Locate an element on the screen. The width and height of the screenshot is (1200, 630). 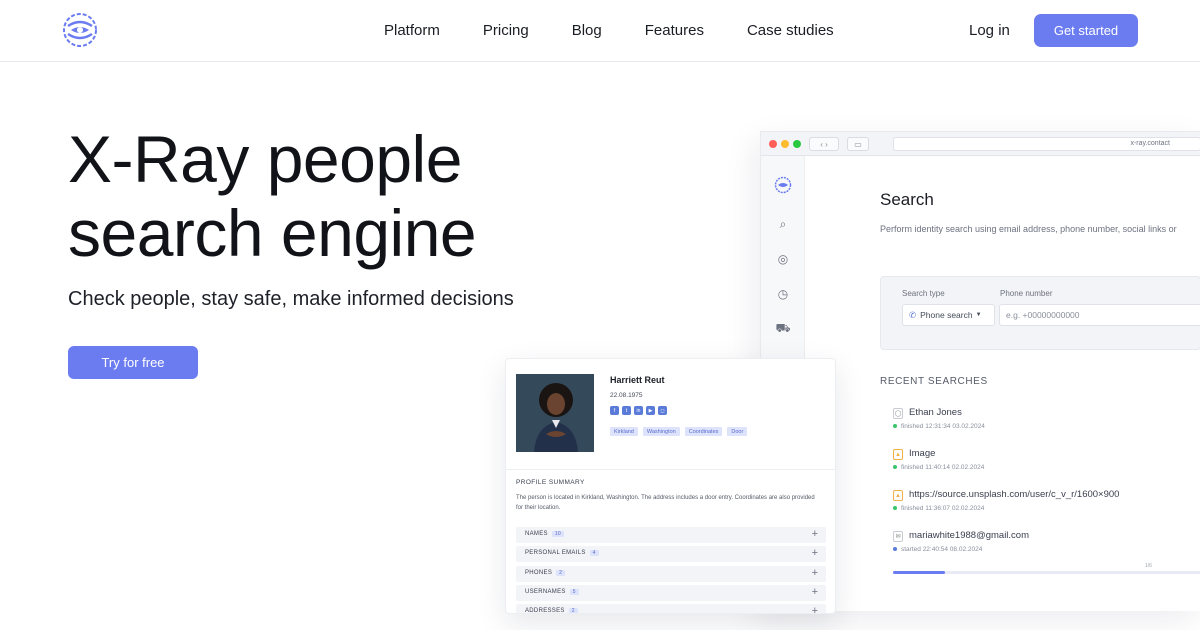
tag-chip: Kirkland is located at coordinates (624, 431).